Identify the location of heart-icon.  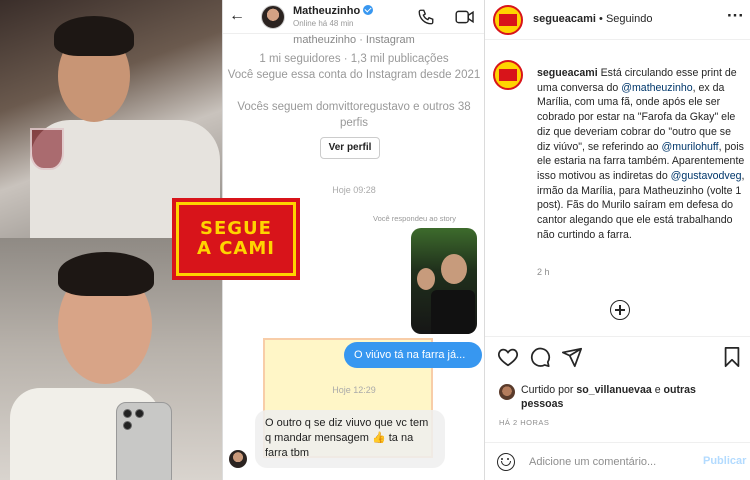
(508, 357).